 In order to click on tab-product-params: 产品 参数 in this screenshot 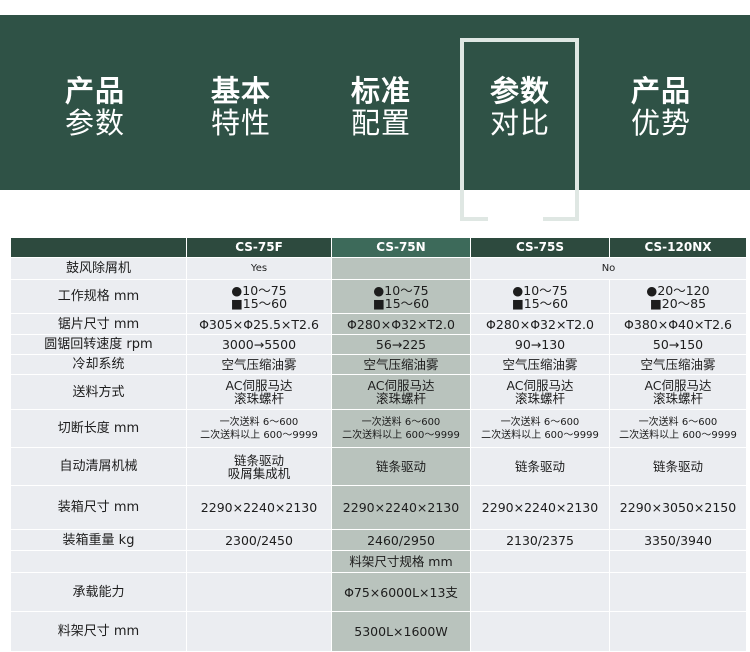, I will do `click(95, 107)`.